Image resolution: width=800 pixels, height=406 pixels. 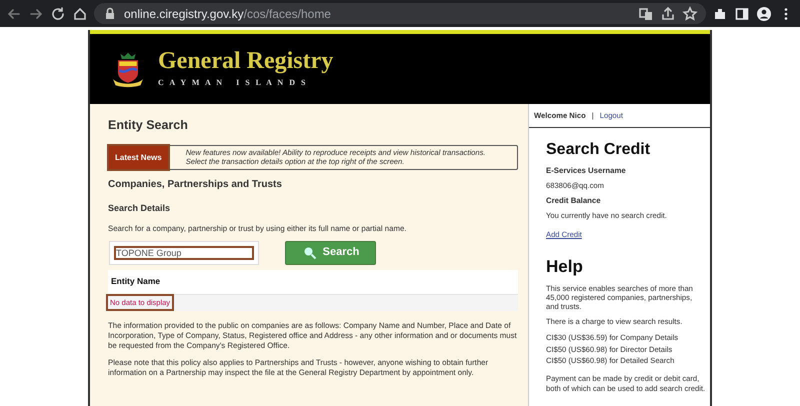 What do you see at coordinates (668, 14) in the screenshot?
I see `share-icon` at bounding box center [668, 14].